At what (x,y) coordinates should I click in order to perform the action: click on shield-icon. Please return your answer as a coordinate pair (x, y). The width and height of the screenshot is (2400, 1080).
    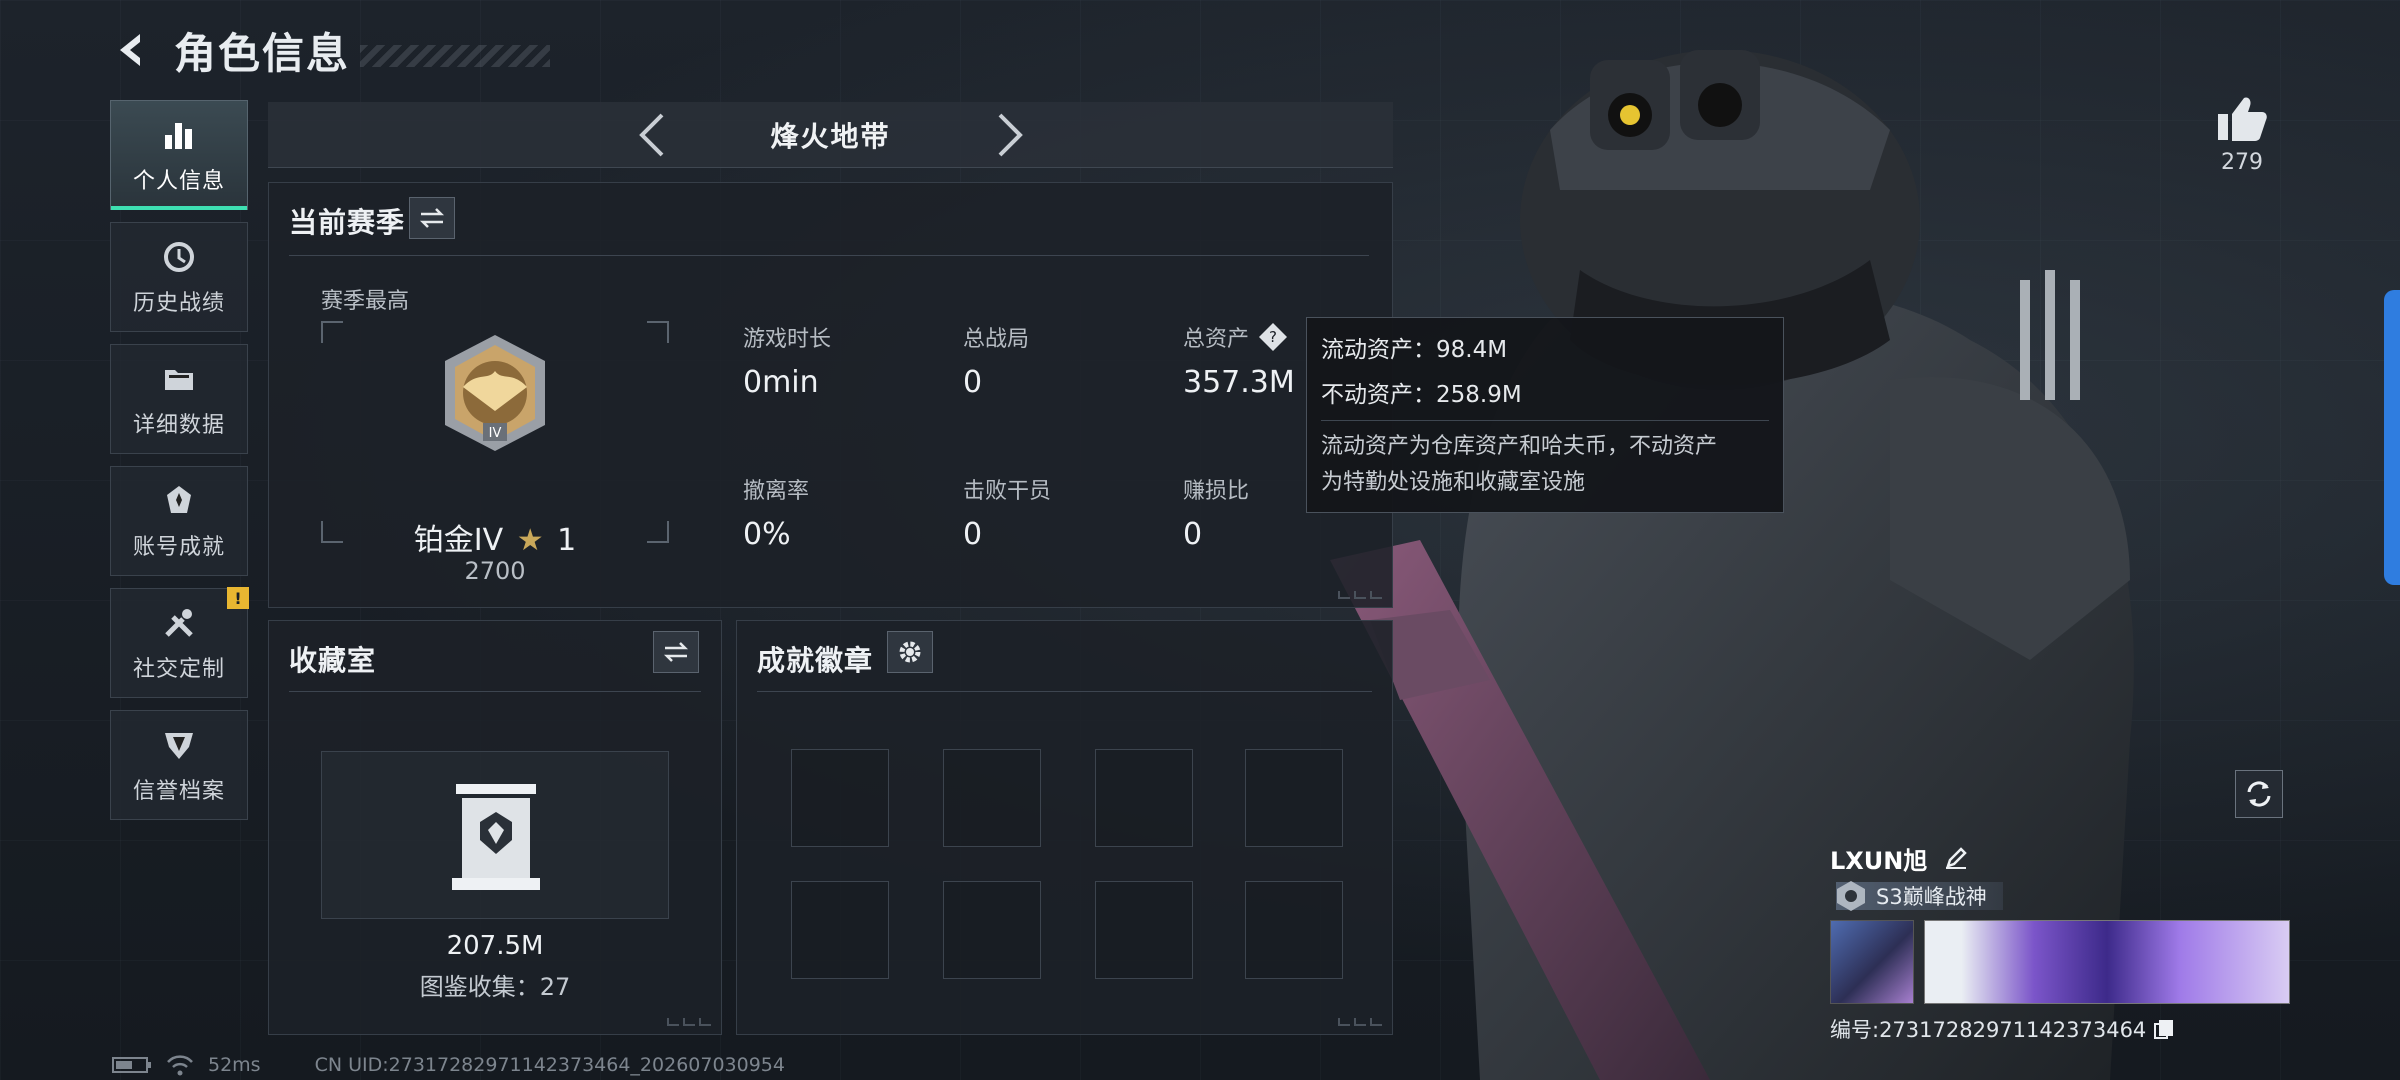
    Looking at the image, I should click on (179, 745).